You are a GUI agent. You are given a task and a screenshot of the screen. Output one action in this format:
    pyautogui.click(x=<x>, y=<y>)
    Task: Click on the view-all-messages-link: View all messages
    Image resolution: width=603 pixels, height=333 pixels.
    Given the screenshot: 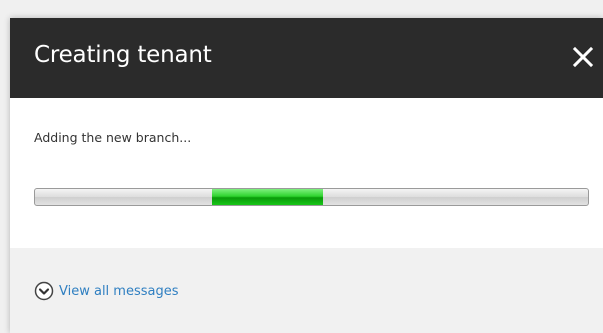 What is the action you would take?
    pyautogui.click(x=106, y=291)
    